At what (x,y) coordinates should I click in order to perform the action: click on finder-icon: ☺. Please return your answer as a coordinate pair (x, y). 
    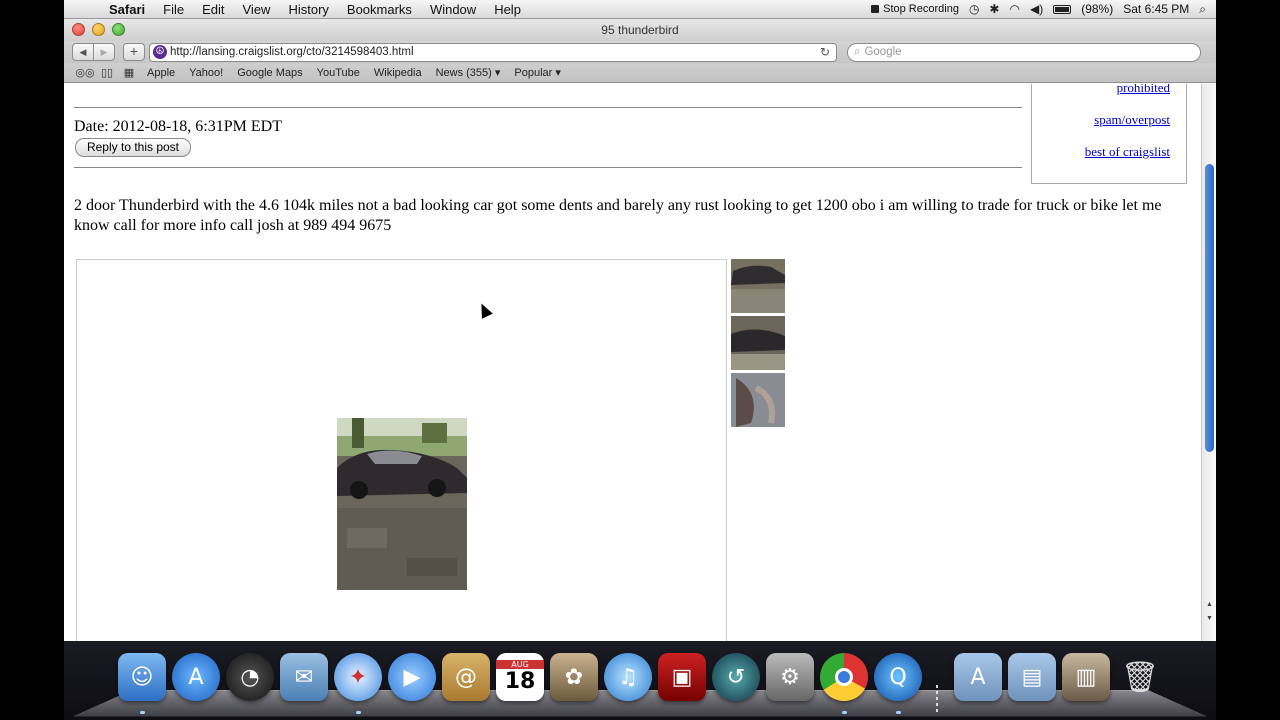
    Looking at the image, I should click on (142, 677).